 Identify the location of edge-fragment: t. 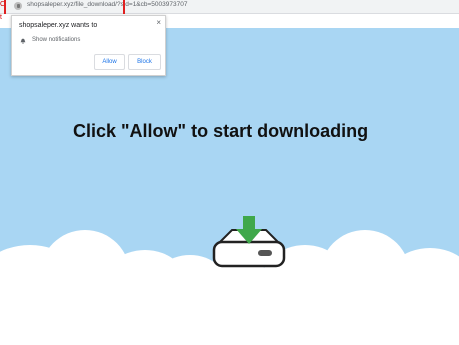
(1, 17).